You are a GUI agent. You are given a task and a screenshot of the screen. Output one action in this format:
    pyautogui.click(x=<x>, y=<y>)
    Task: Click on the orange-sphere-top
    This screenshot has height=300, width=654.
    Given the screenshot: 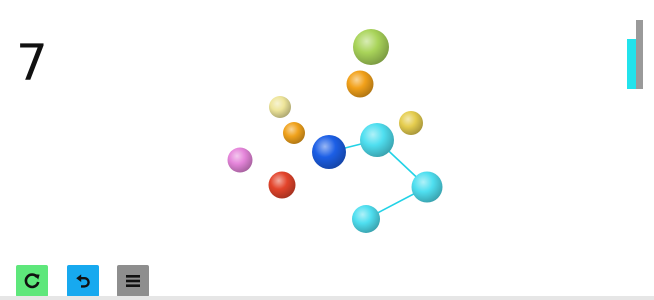 What is the action you would take?
    pyautogui.click(x=360, y=84)
    